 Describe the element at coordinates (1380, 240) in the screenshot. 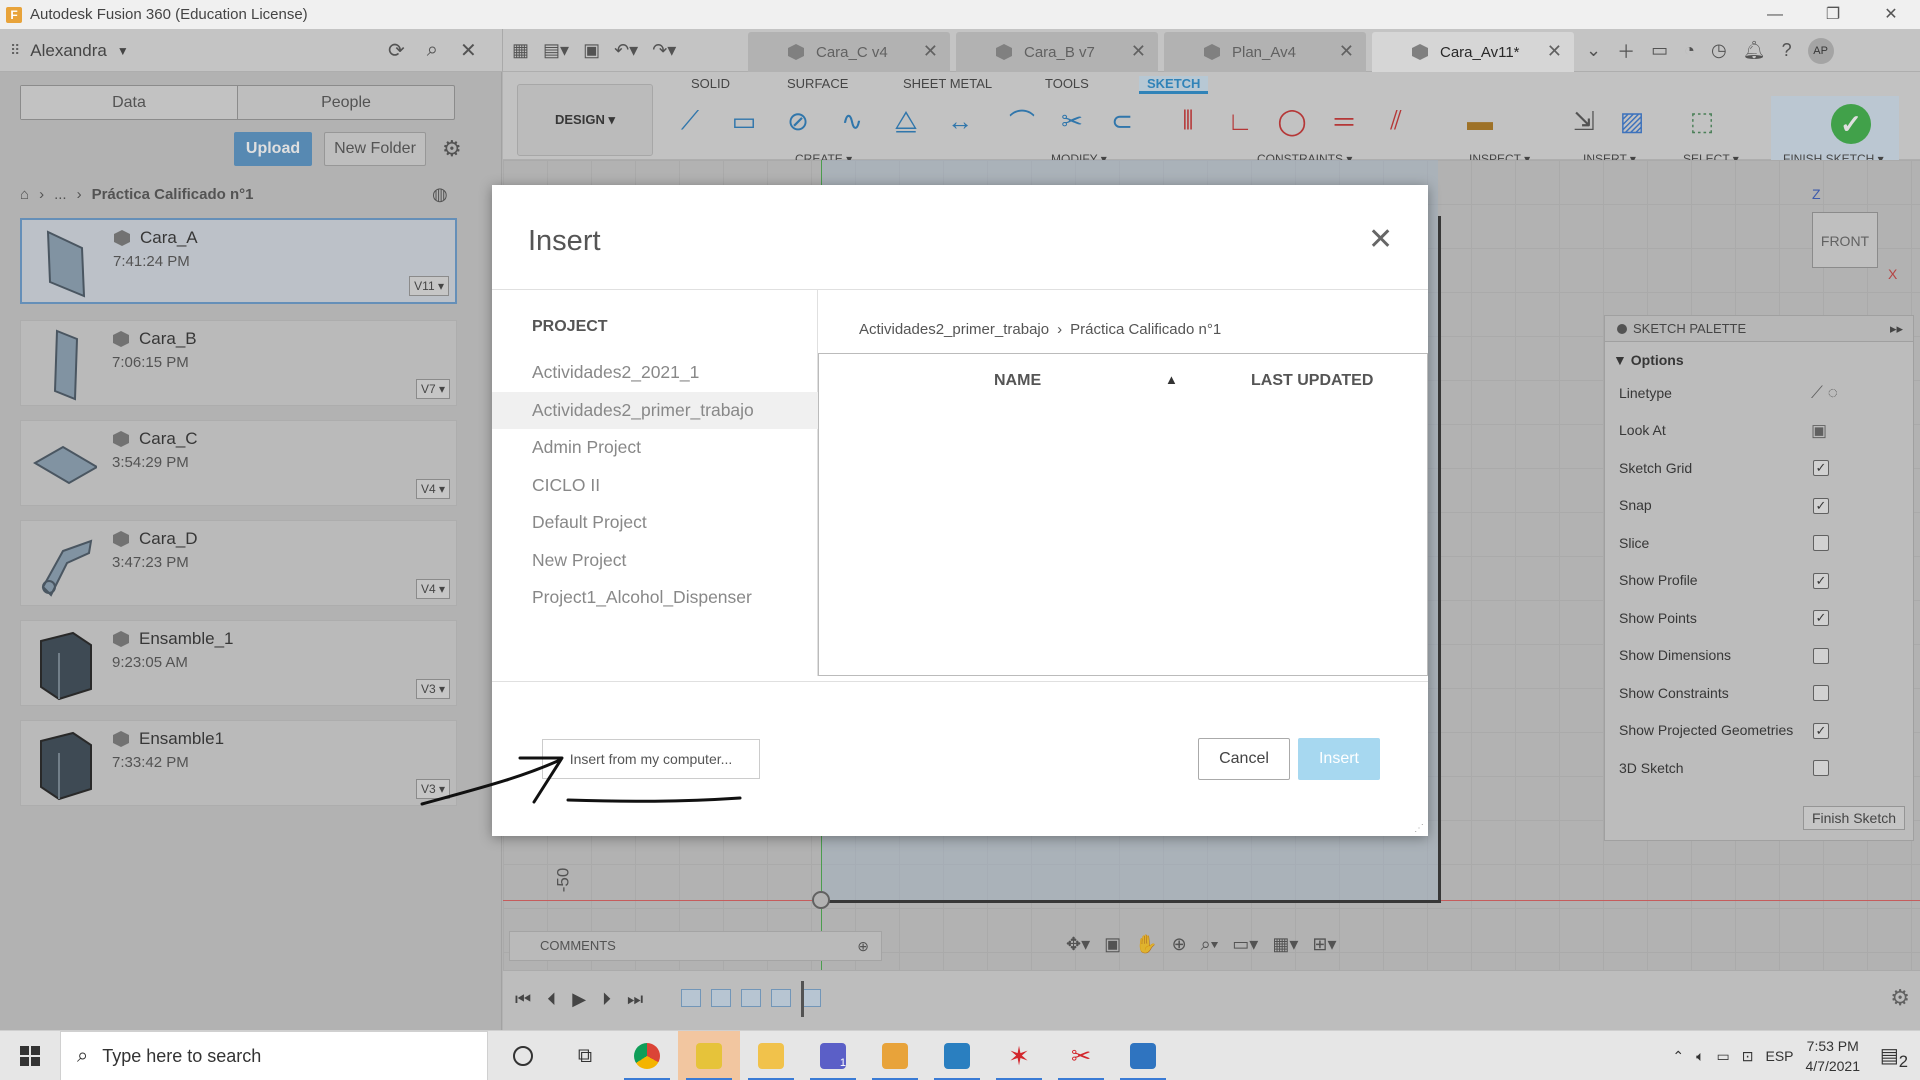

I see `close-icon: ✕` at that location.